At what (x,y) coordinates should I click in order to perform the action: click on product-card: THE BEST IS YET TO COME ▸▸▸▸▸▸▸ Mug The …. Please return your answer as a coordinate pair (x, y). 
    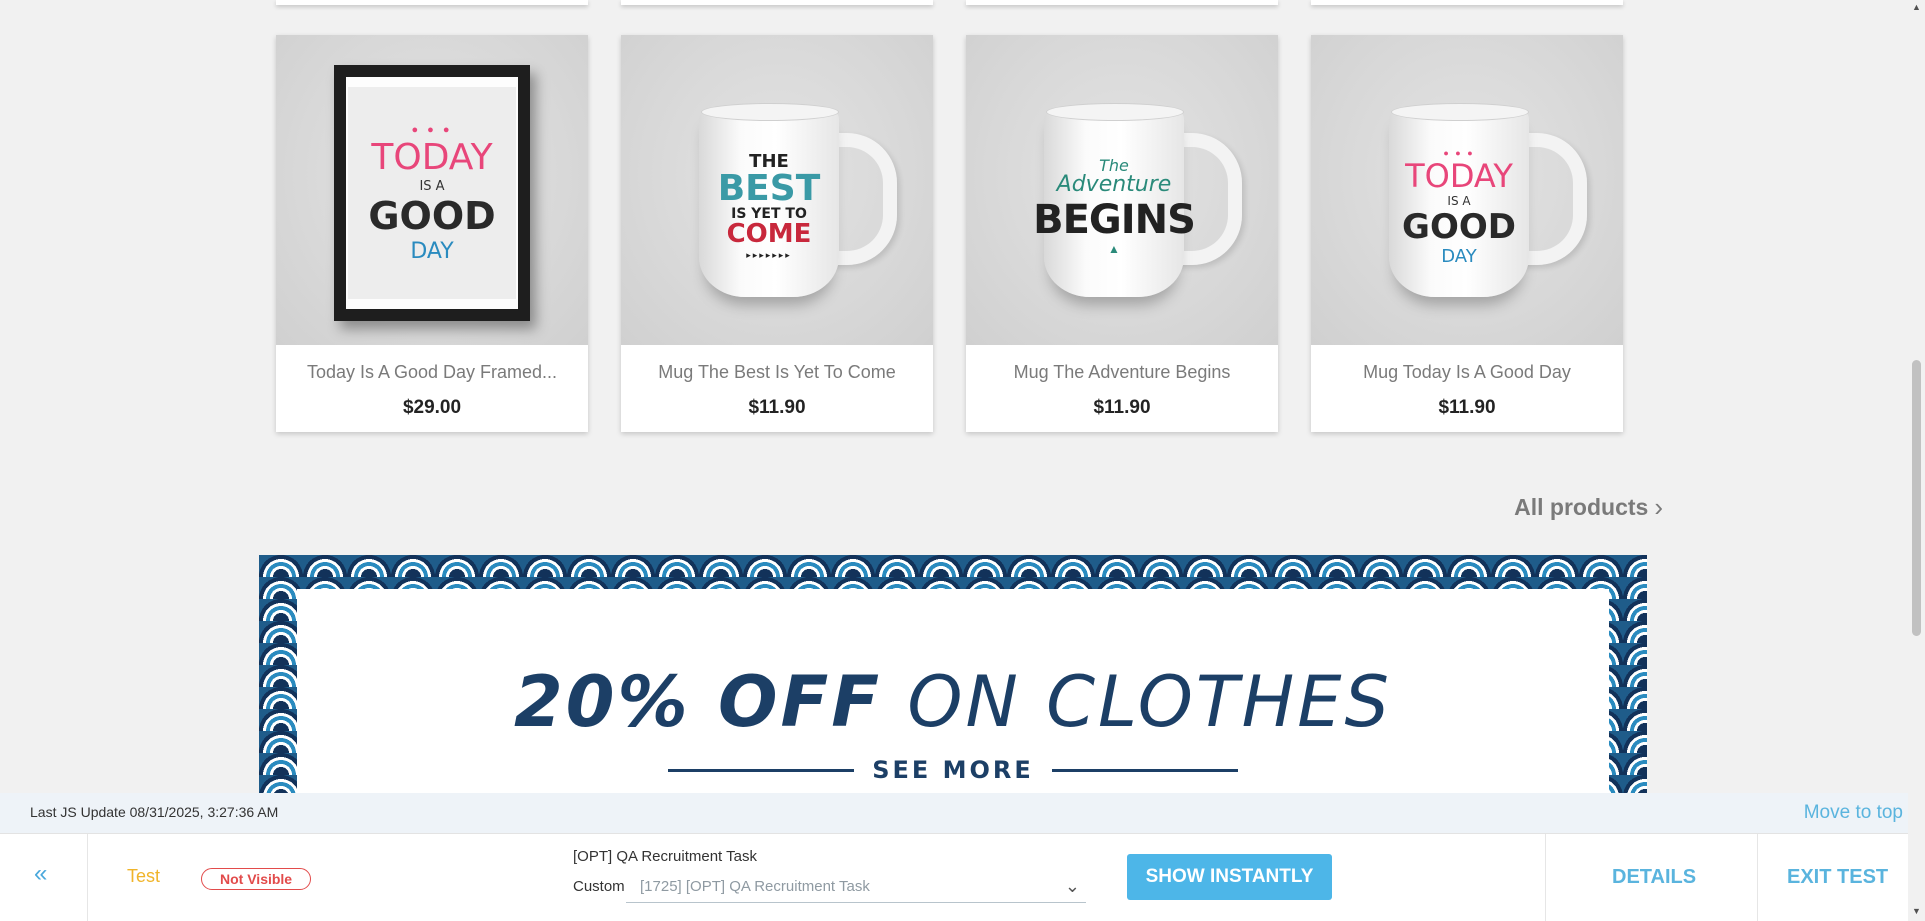
    Looking at the image, I should click on (777, 233).